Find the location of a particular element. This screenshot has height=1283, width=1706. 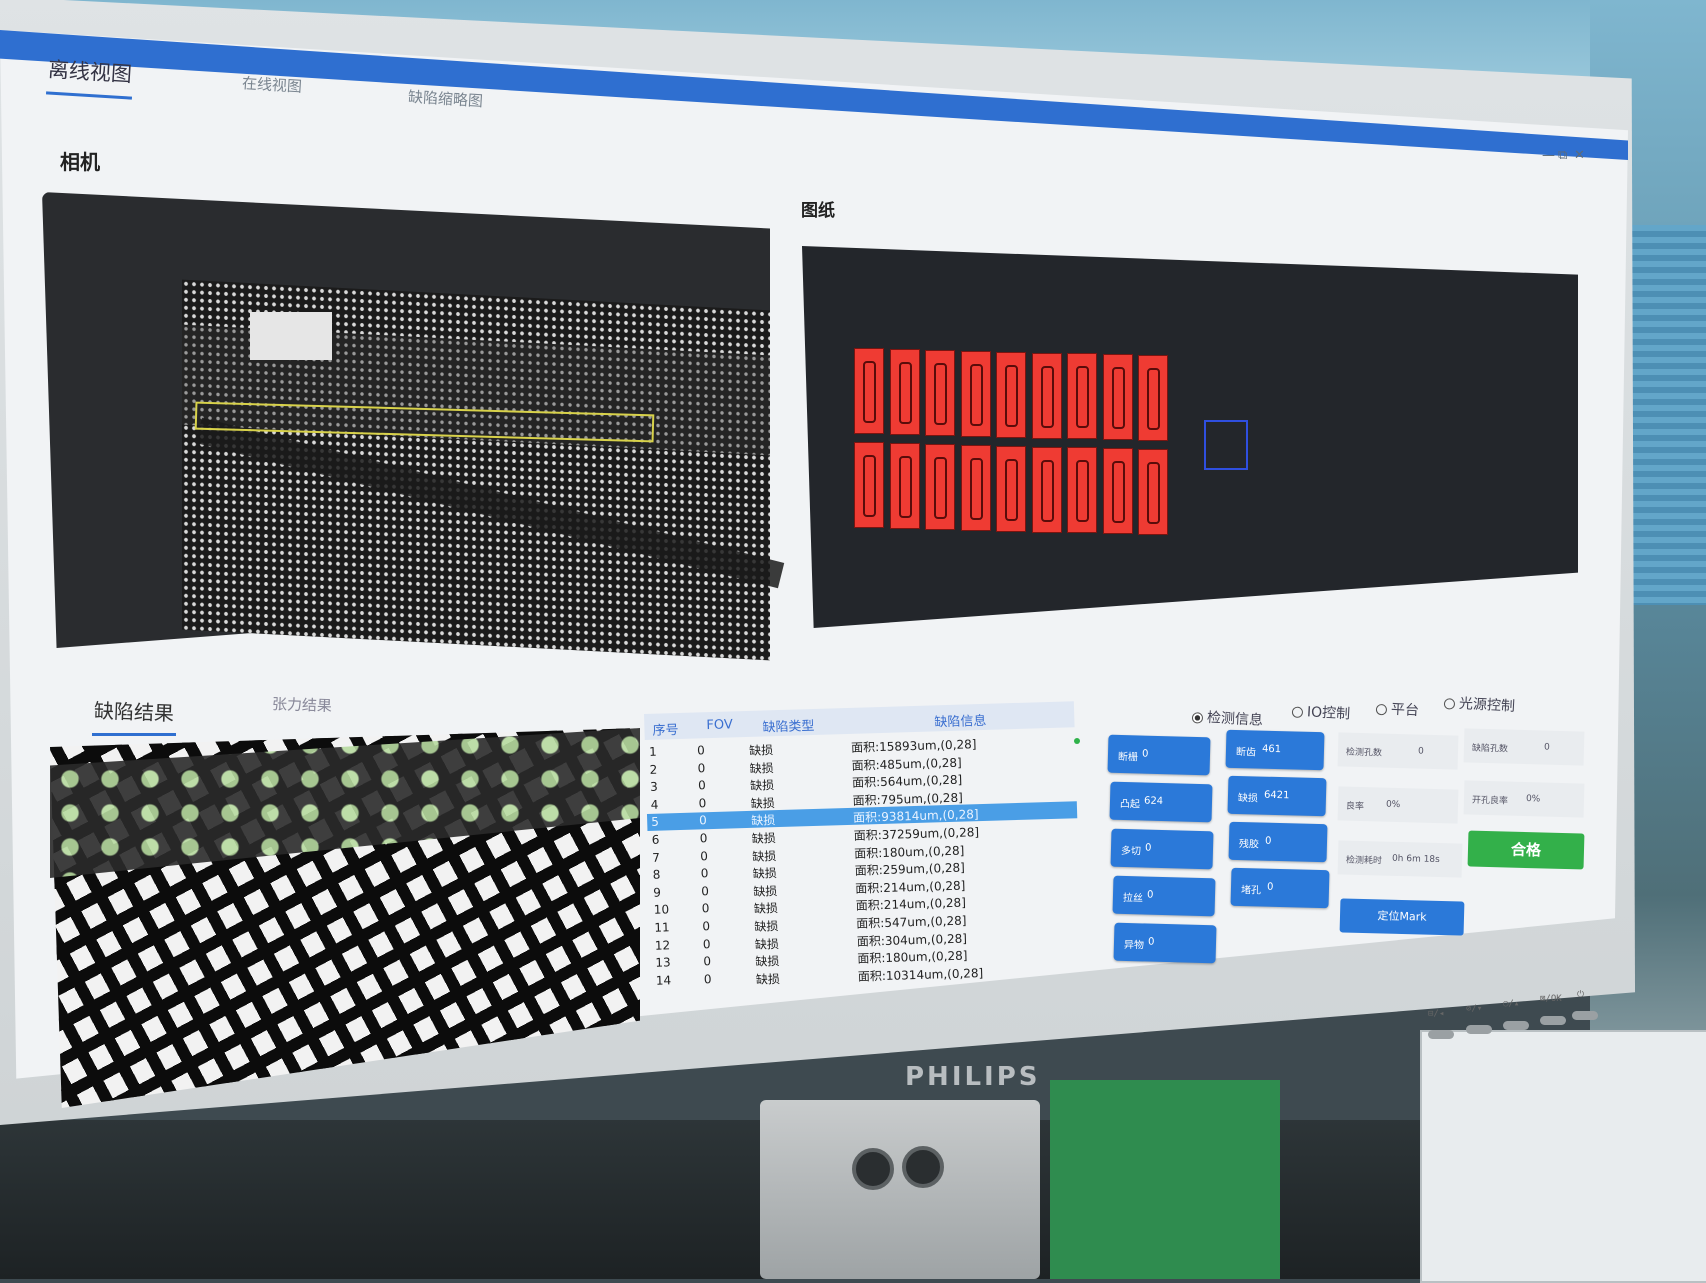

cell-index: 11 is located at coordinates (662, 927).